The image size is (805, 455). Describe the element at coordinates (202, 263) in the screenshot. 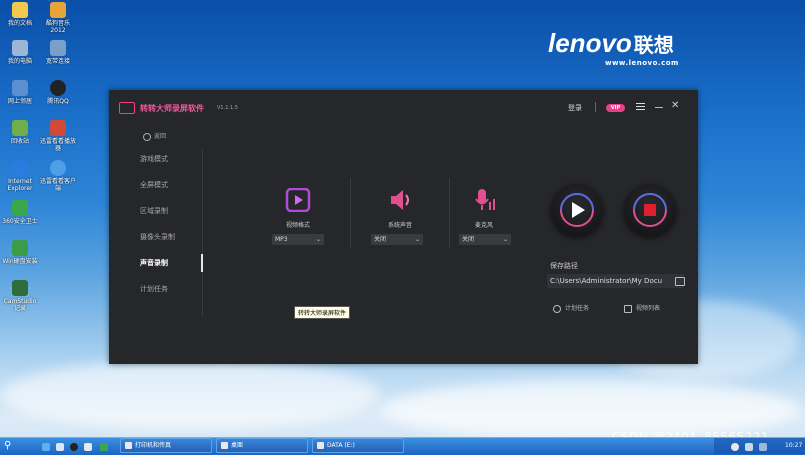

I see `active-nav-indicator` at that location.